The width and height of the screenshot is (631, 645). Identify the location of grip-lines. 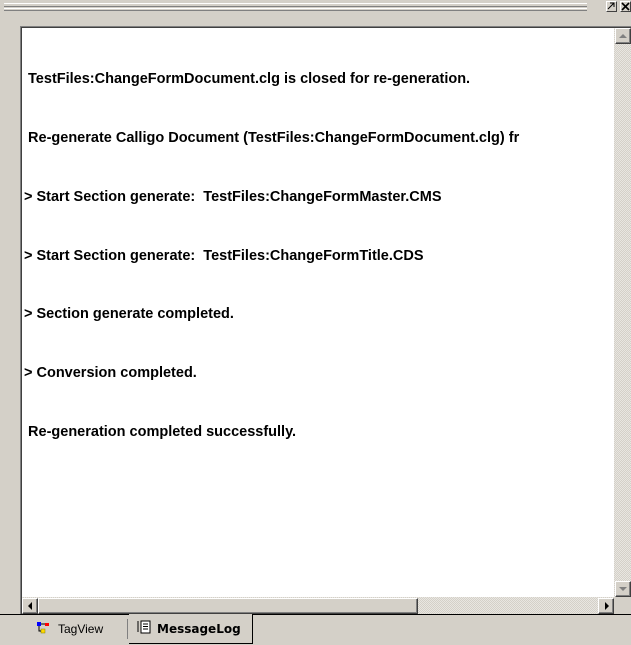
(295, 7).